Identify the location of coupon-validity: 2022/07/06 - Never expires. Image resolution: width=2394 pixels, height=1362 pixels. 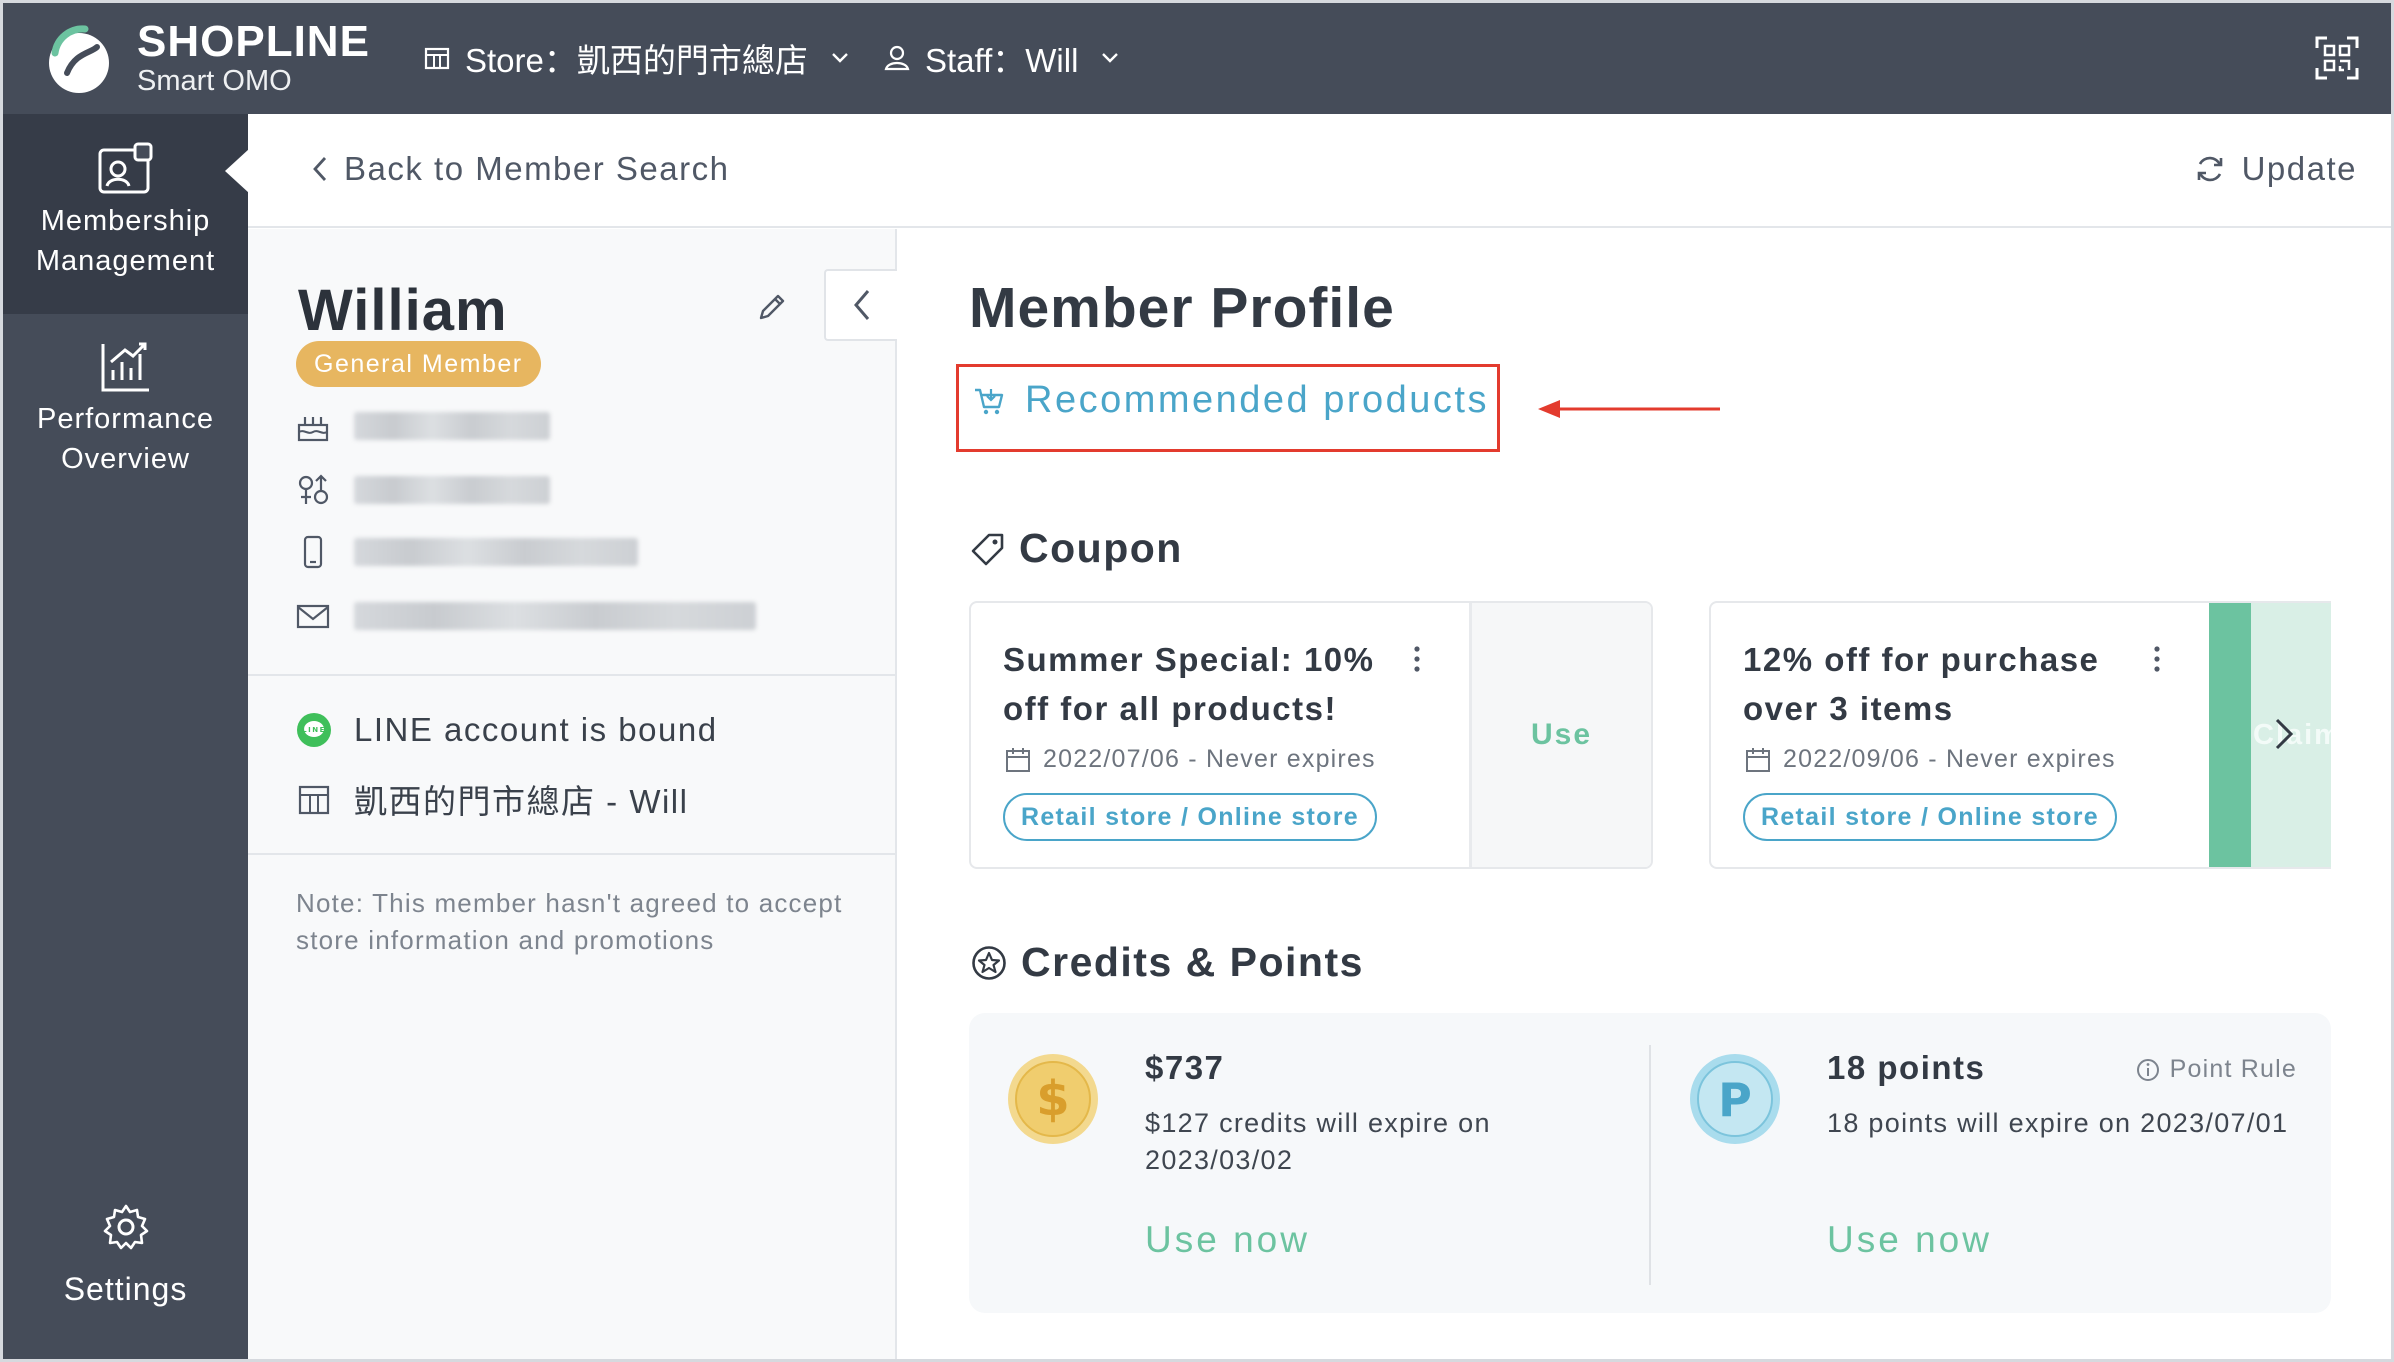
(1190, 759).